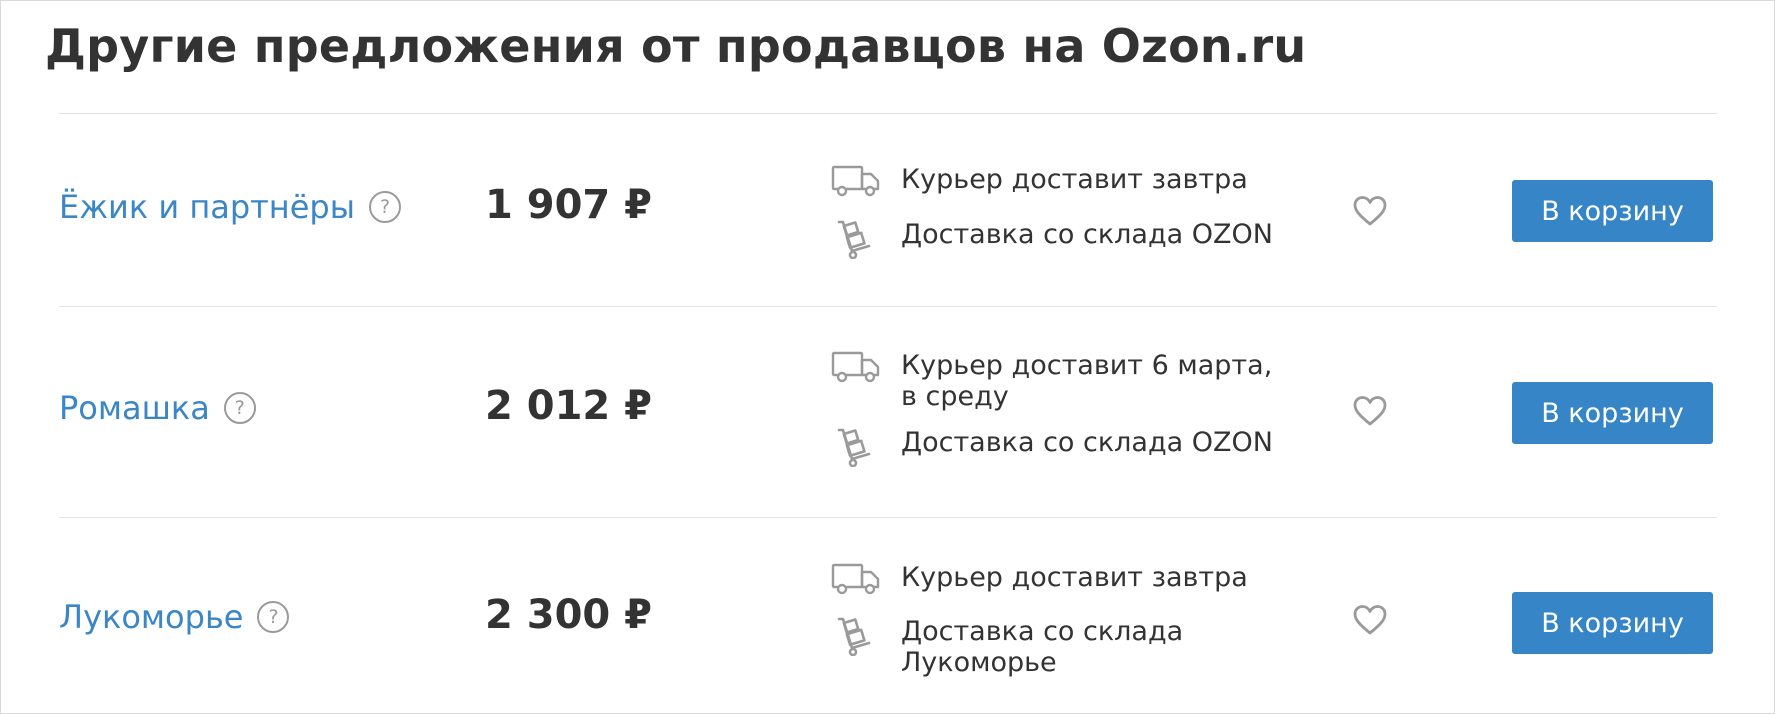  I want to click on courier-text: Курьер доставит 6 марта, в среду, so click(1087, 381).